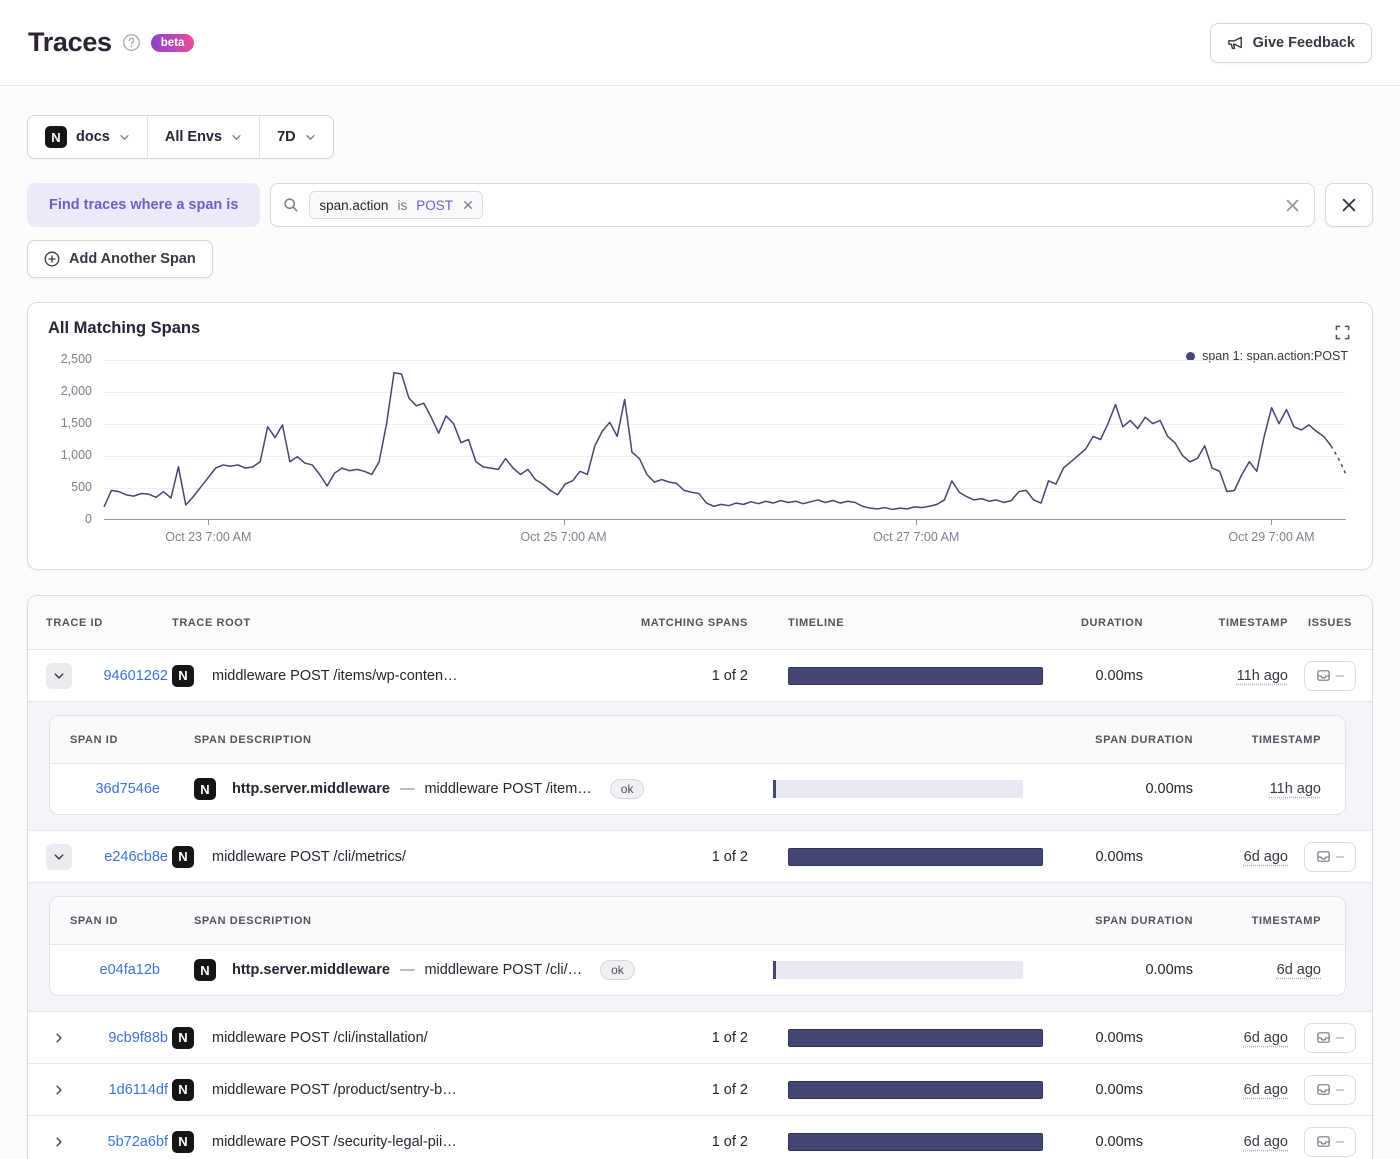 The image size is (1400, 1159). I want to click on add-another-span-button: Add Another Span, so click(120, 259).